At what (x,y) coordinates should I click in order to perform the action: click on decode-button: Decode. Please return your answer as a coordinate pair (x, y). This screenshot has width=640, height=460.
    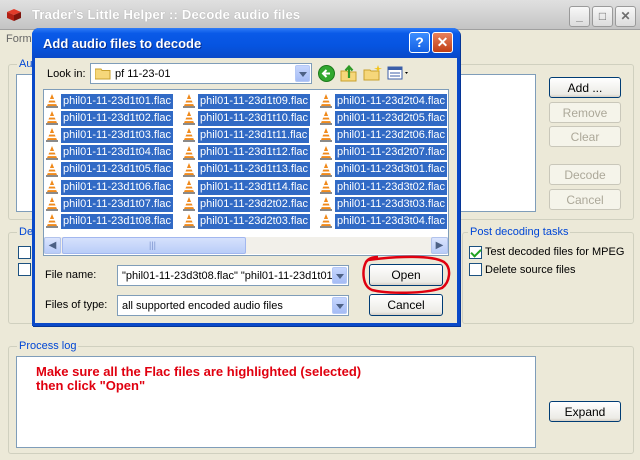
    Looking at the image, I should click on (585, 174).